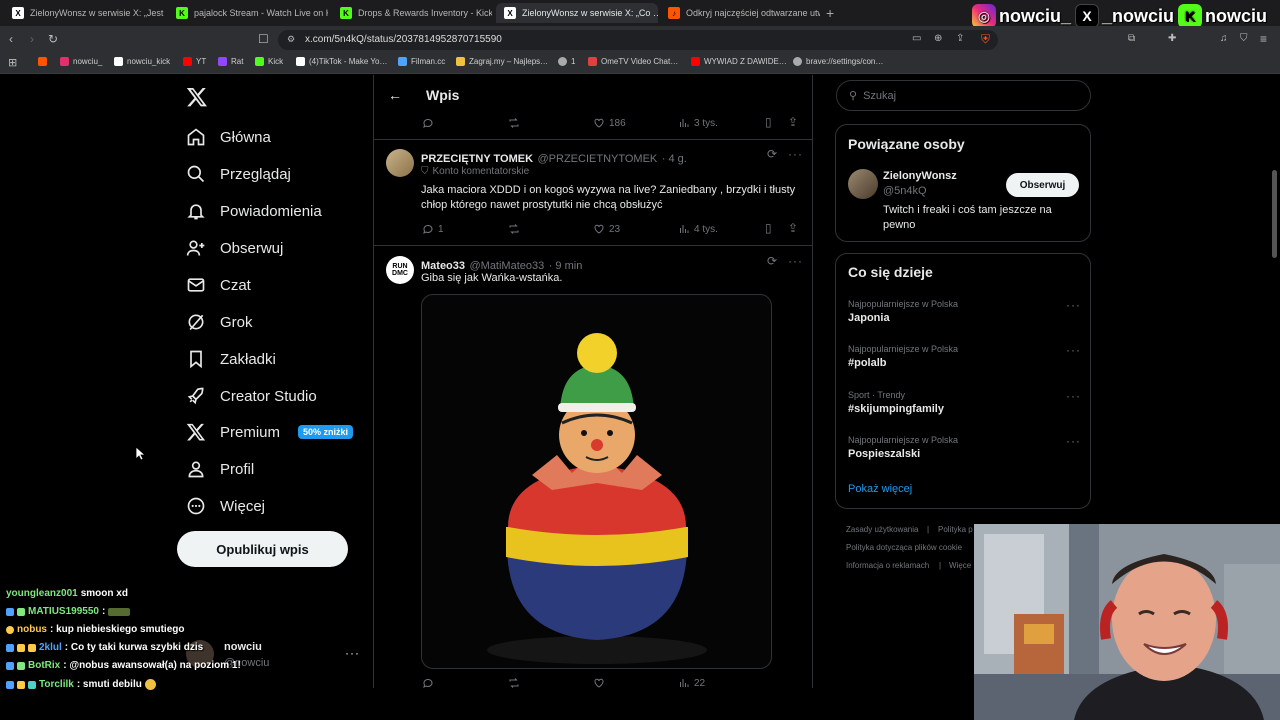 The image size is (1280, 720). What do you see at coordinates (142, 61) in the screenshot?
I see `bookmark-item: nowciu_kick` at bounding box center [142, 61].